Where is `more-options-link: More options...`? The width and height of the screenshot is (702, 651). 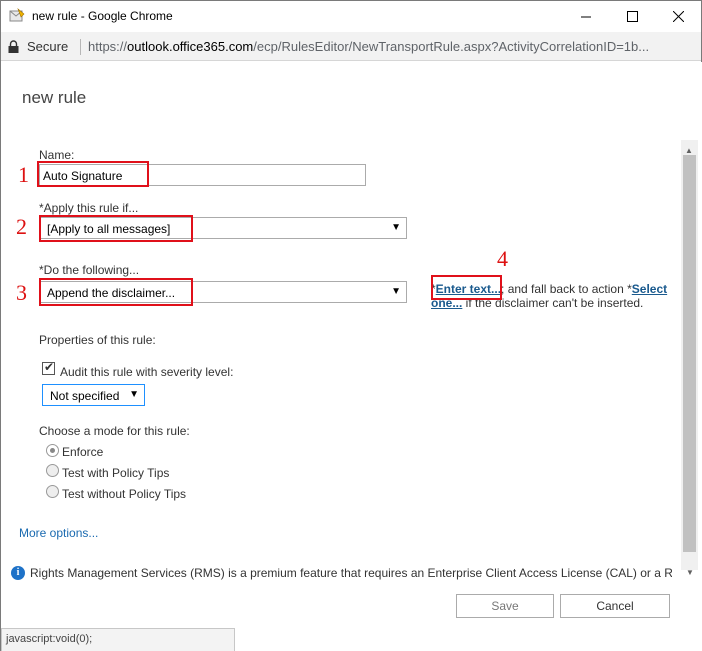
more-options-link: More options... is located at coordinates (58, 533).